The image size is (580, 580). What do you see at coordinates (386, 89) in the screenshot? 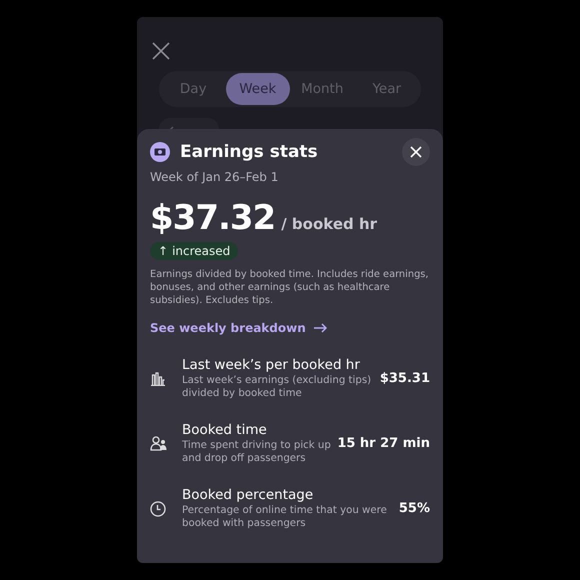
I see `period-tab: Year` at bounding box center [386, 89].